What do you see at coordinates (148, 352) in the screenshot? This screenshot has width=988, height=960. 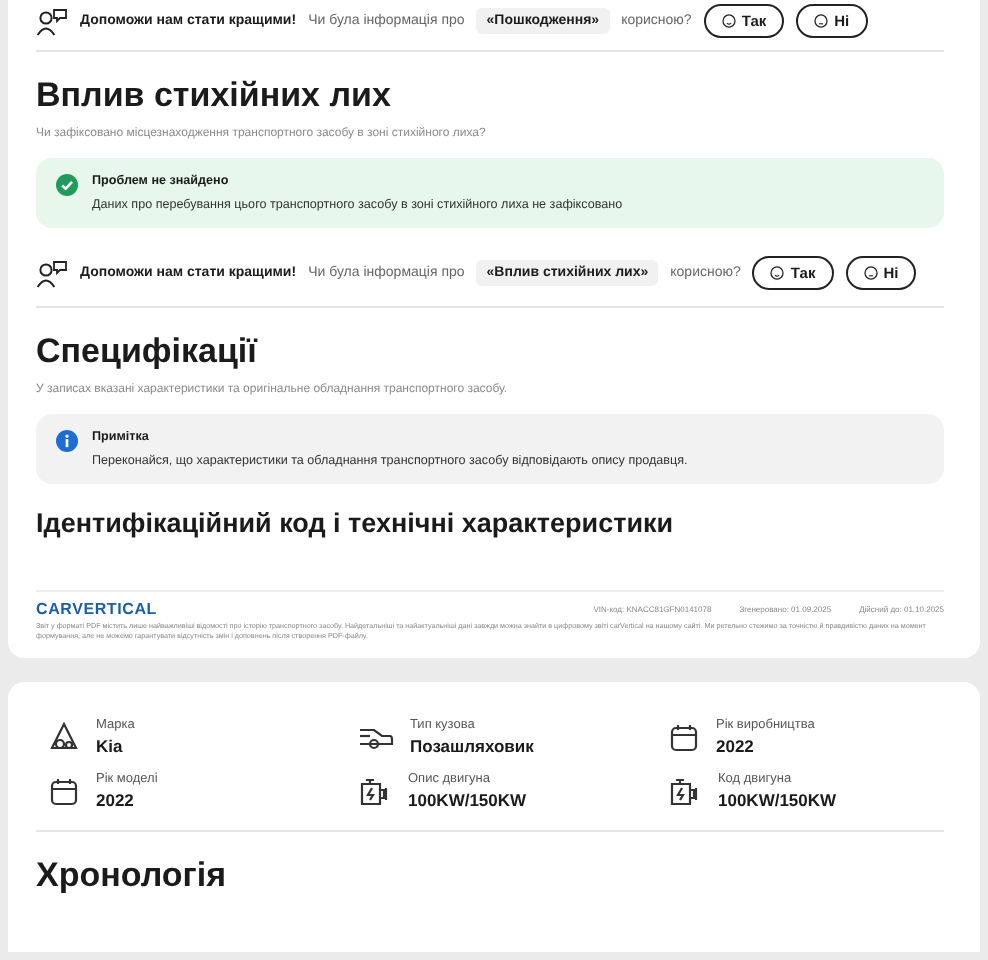 I see `section-title: Специфікації` at bounding box center [148, 352].